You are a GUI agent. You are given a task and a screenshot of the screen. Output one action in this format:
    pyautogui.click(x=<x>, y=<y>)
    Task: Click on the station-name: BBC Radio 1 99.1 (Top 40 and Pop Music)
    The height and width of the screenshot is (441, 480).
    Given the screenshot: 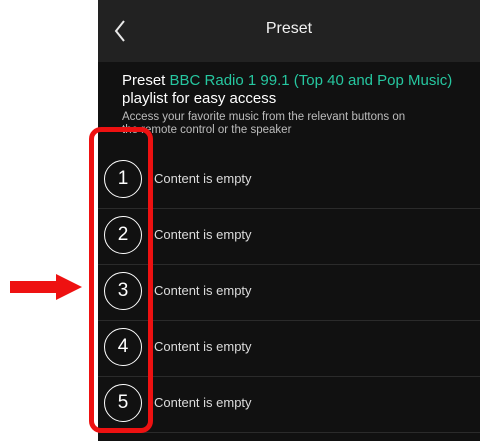 What is the action you would take?
    pyautogui.click(x=311, y=80)
    